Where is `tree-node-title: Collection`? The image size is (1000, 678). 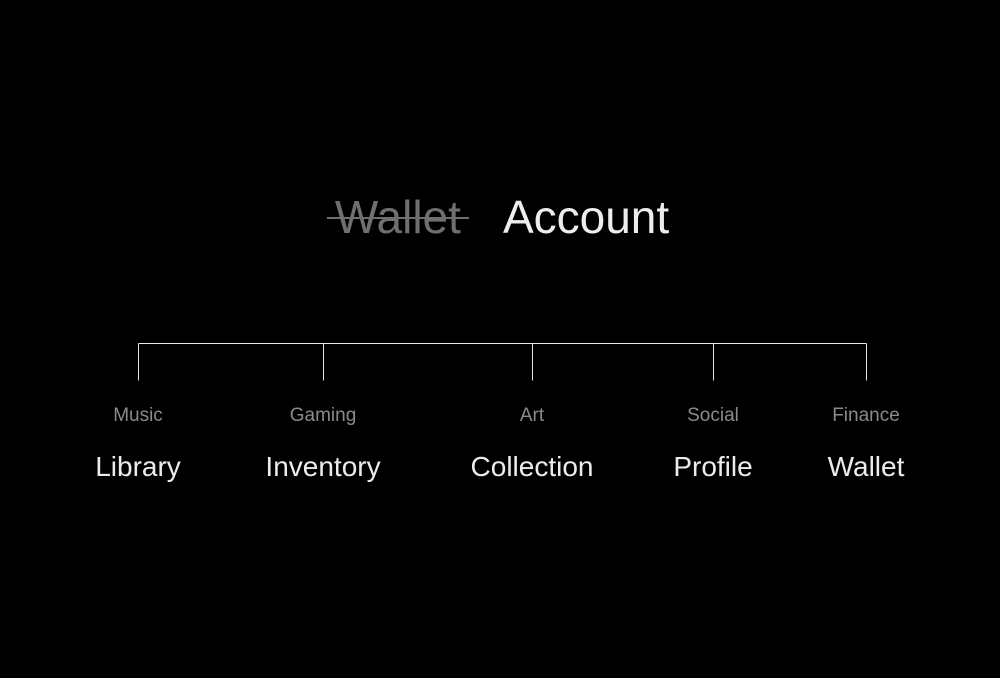 tree-node-title: Collection is located at coordinates (532, 466).